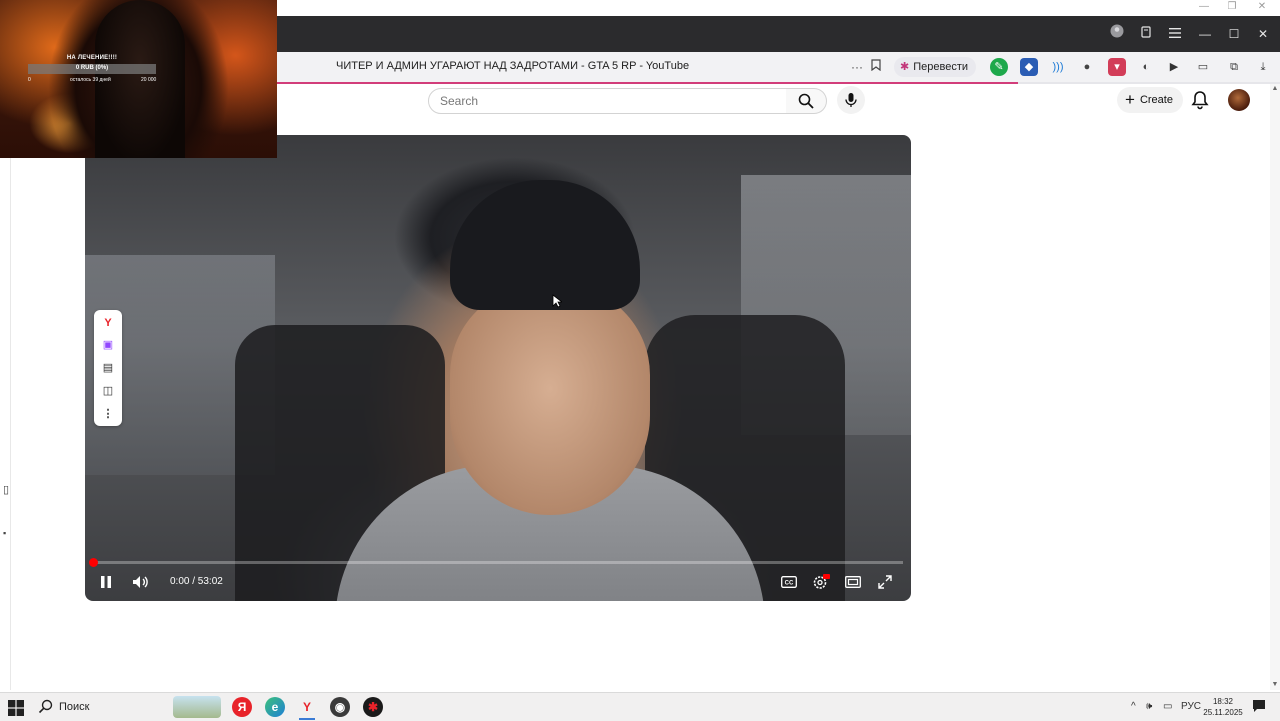 The image size is (1280, 721). Describe the element at coordinates (1174, 67) in the screenshot. I see `play-extension-icon: ▶` at that location.